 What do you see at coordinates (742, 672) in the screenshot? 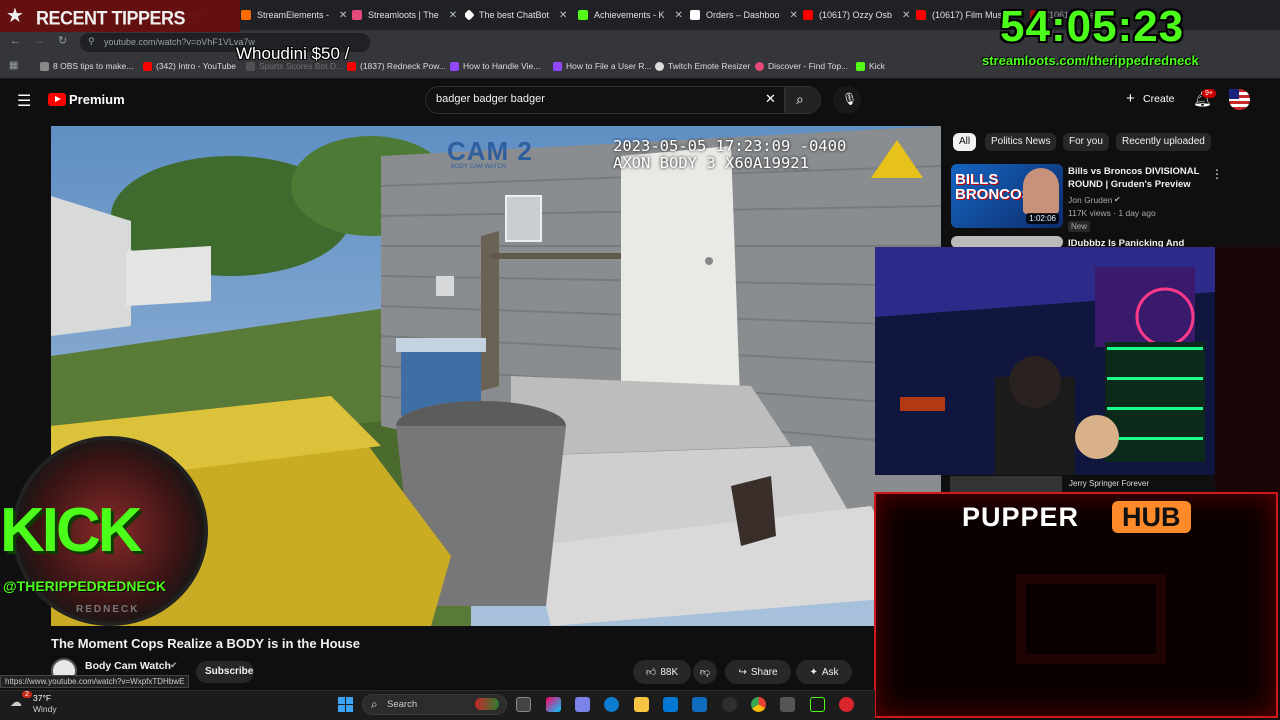
I see `share-icon: ↪` at bounding box center [742, 672].